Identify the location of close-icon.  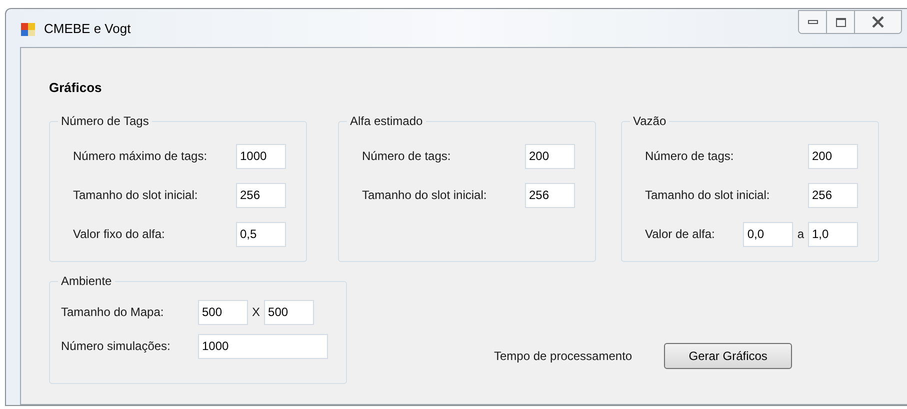
(878, 22).